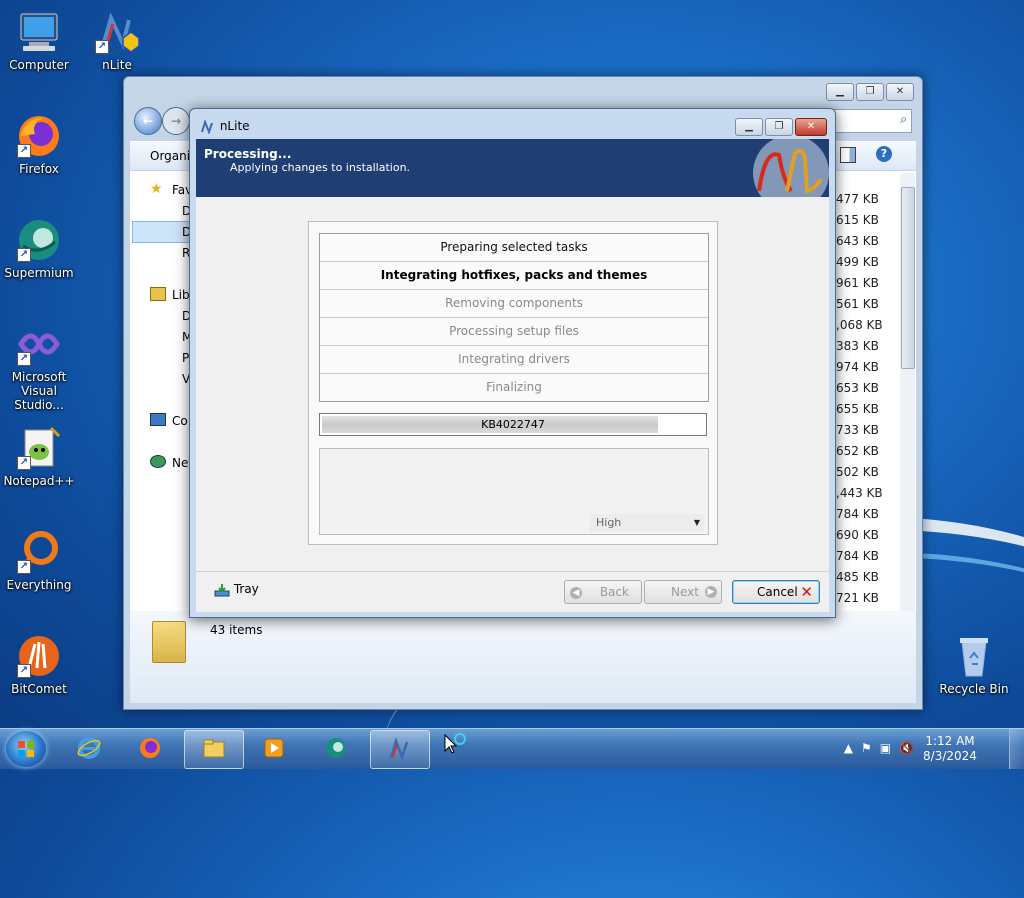 This screenshot has width=1024, height=898. Describe the element at coordinates (866, 748) in the screenshot. I see `action-center-flag-icon: ⚑` at that location.